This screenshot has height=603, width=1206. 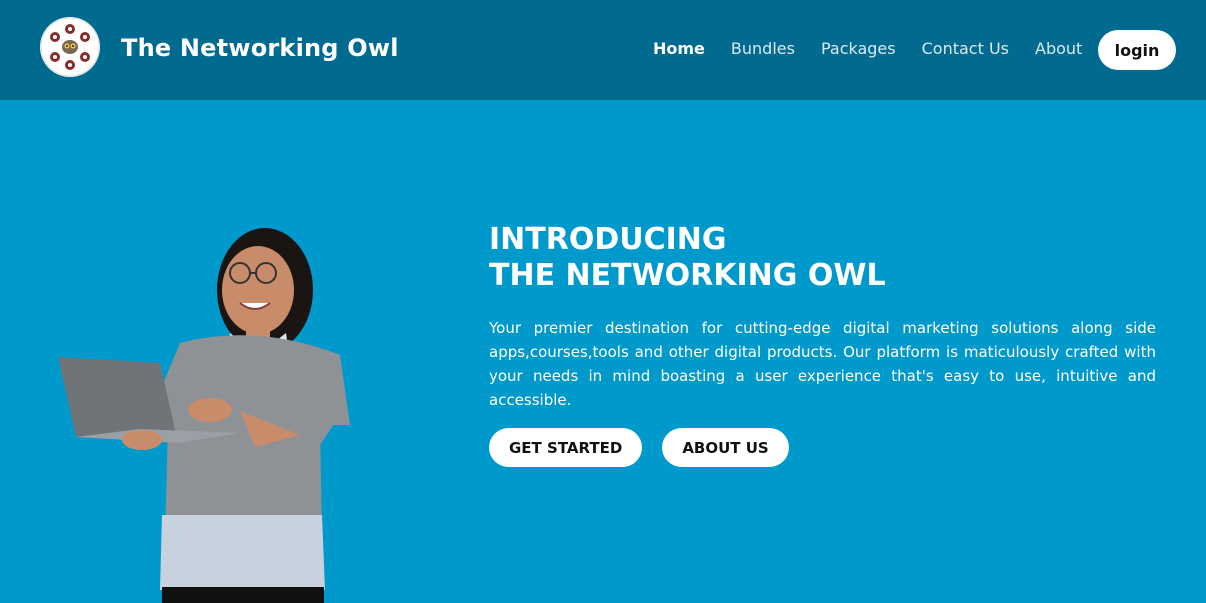 I want to click on hero-title: INTRODUCING THE NETWORKING OWL, so click(x=822, y=258).